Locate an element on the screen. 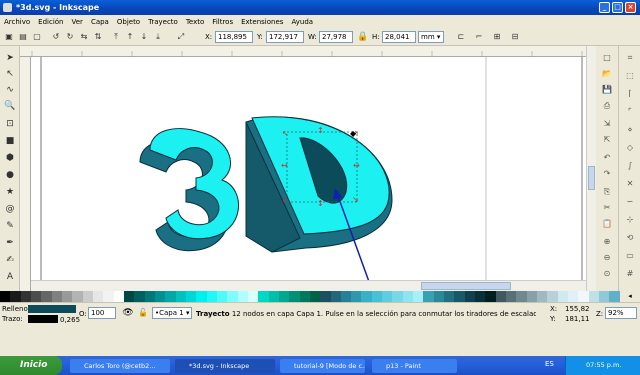 The width and height of the screenshot is (640, 375). pencil-tool-icon: ✎ is located at coordinates (10, 226).